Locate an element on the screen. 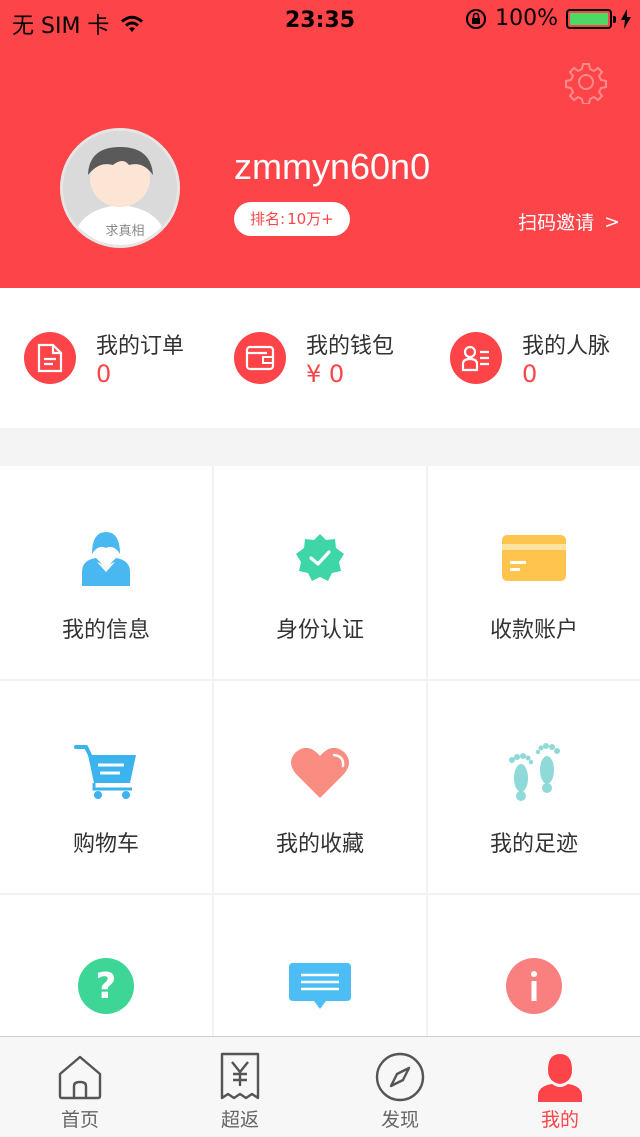 The width and height of the screenshot is (640, 1137). stat-orders-label: 我的订单 is located at coordinates (140, 346).